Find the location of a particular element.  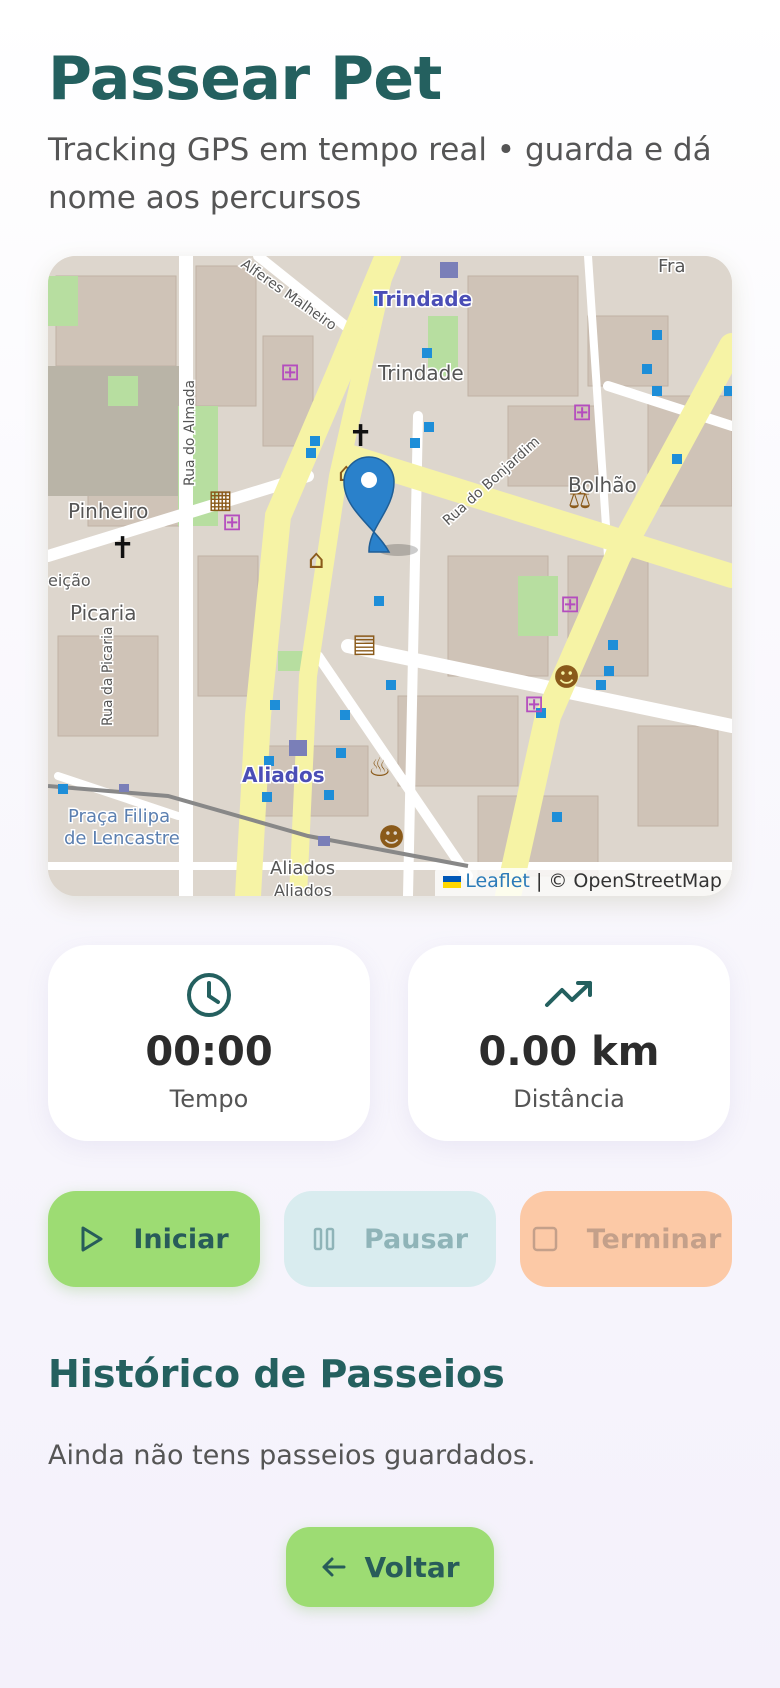

map-label-trindade-station: Trindade is located at coordinates (423, 299).